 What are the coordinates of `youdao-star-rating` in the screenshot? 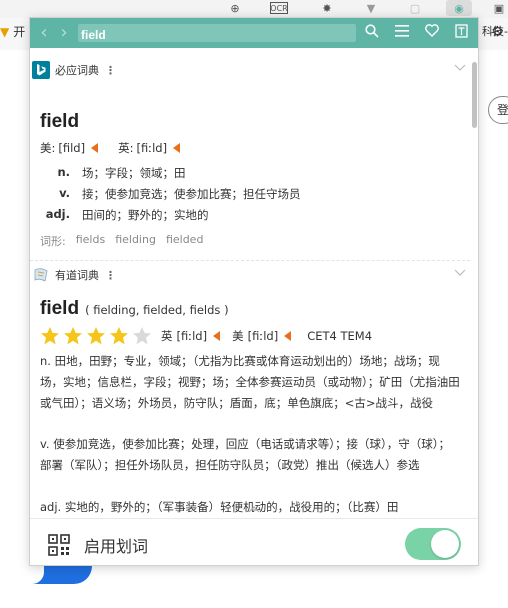 It's located at (96, 336).